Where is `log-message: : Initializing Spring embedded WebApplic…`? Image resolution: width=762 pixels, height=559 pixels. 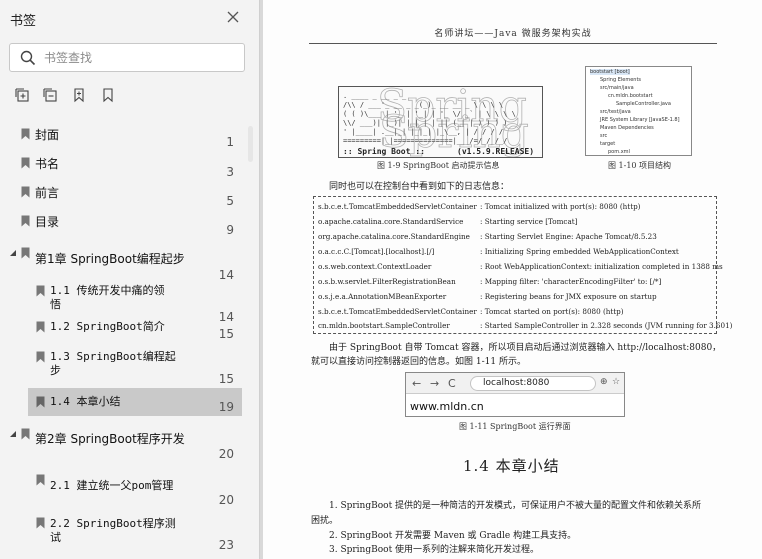 log-message: : Initializing Spring embedded WebApplic… is located at coordinates (579, 251).